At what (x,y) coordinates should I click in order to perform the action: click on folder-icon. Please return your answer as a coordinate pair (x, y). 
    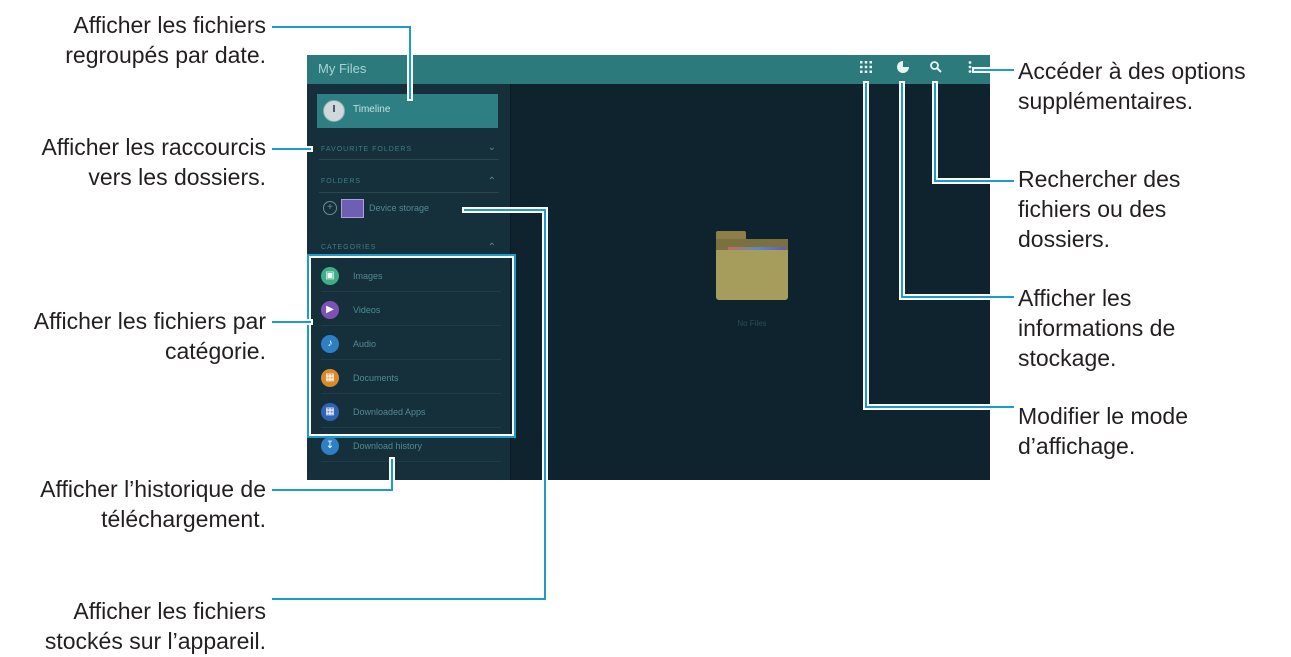
    Looking at the image, I should click on (752, 266).